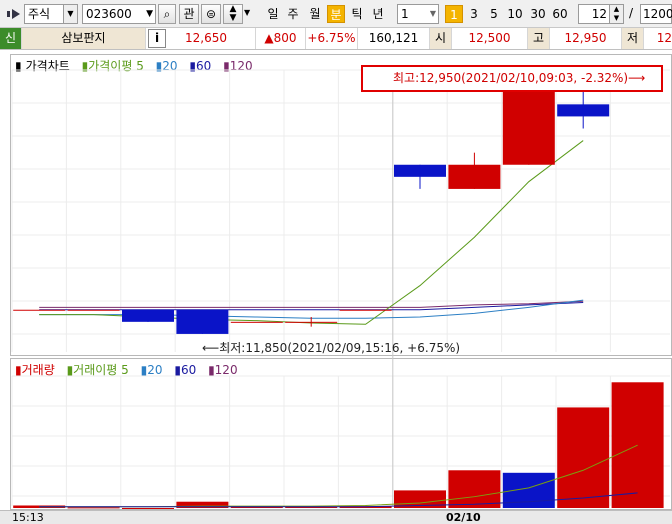  I want to click on x-axis-date-label: 02/10, so click(463, 517).